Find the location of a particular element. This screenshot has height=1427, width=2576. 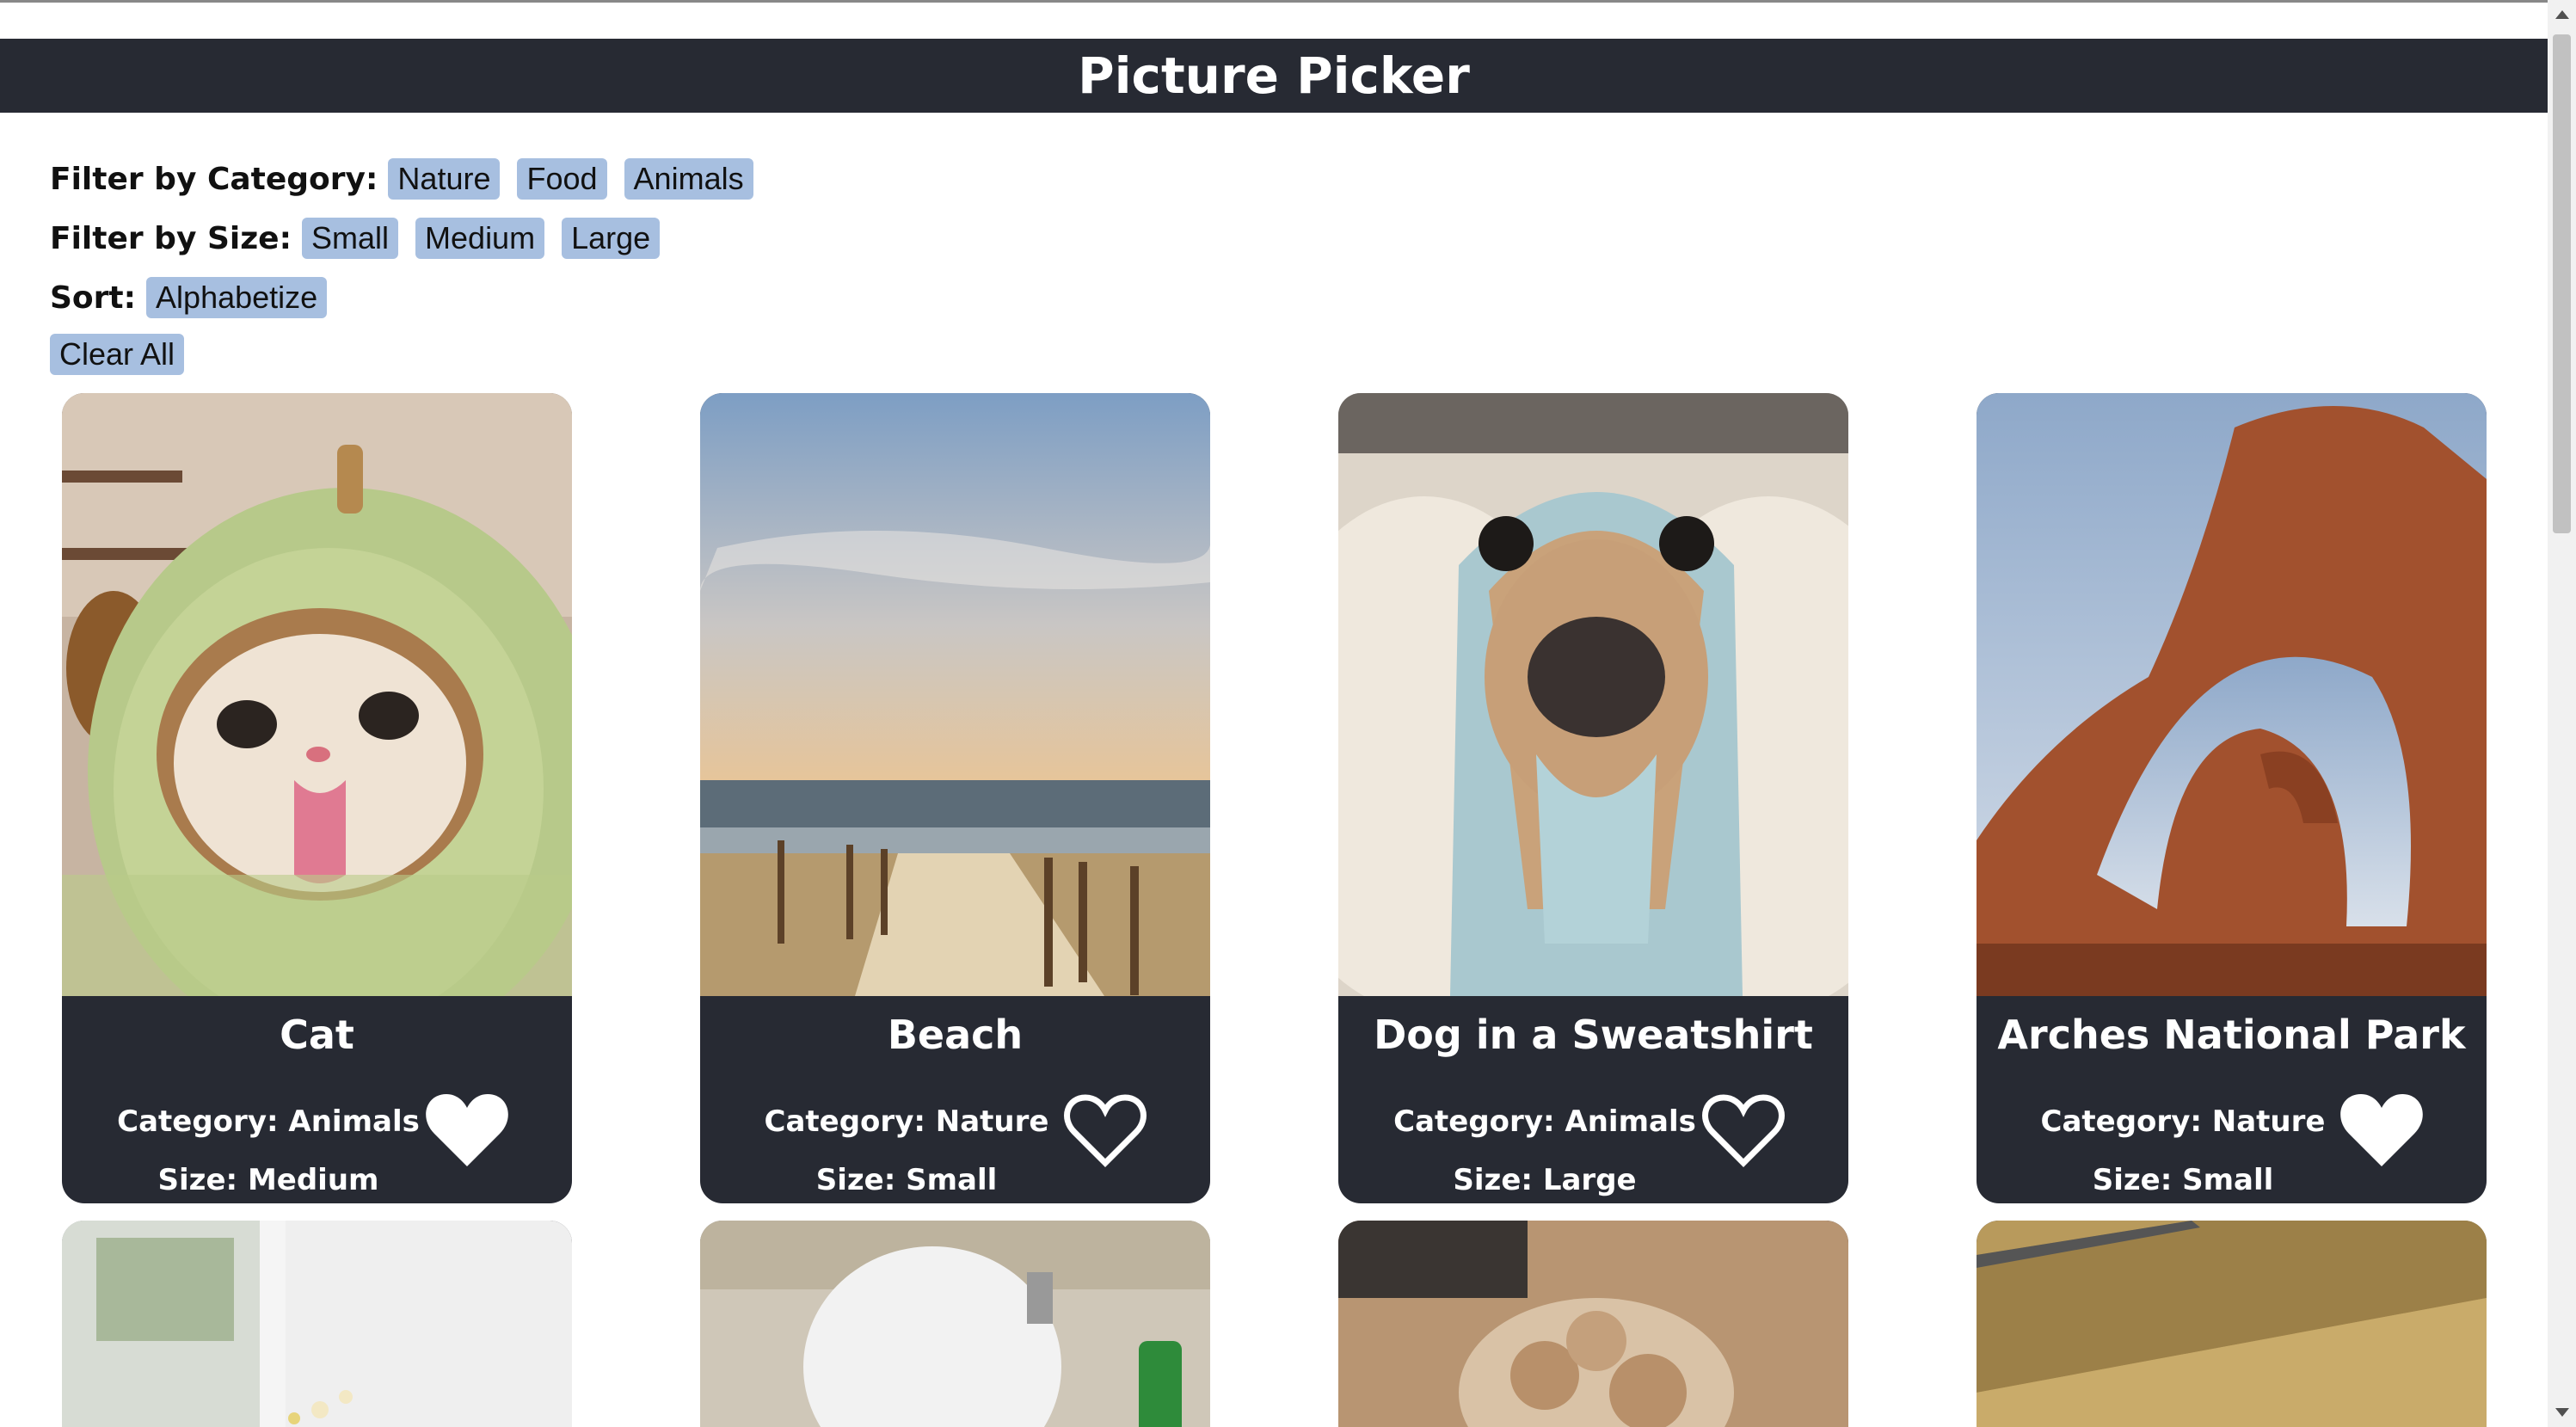

app-header: Picture Picker is located at coordinates (1274, 76).